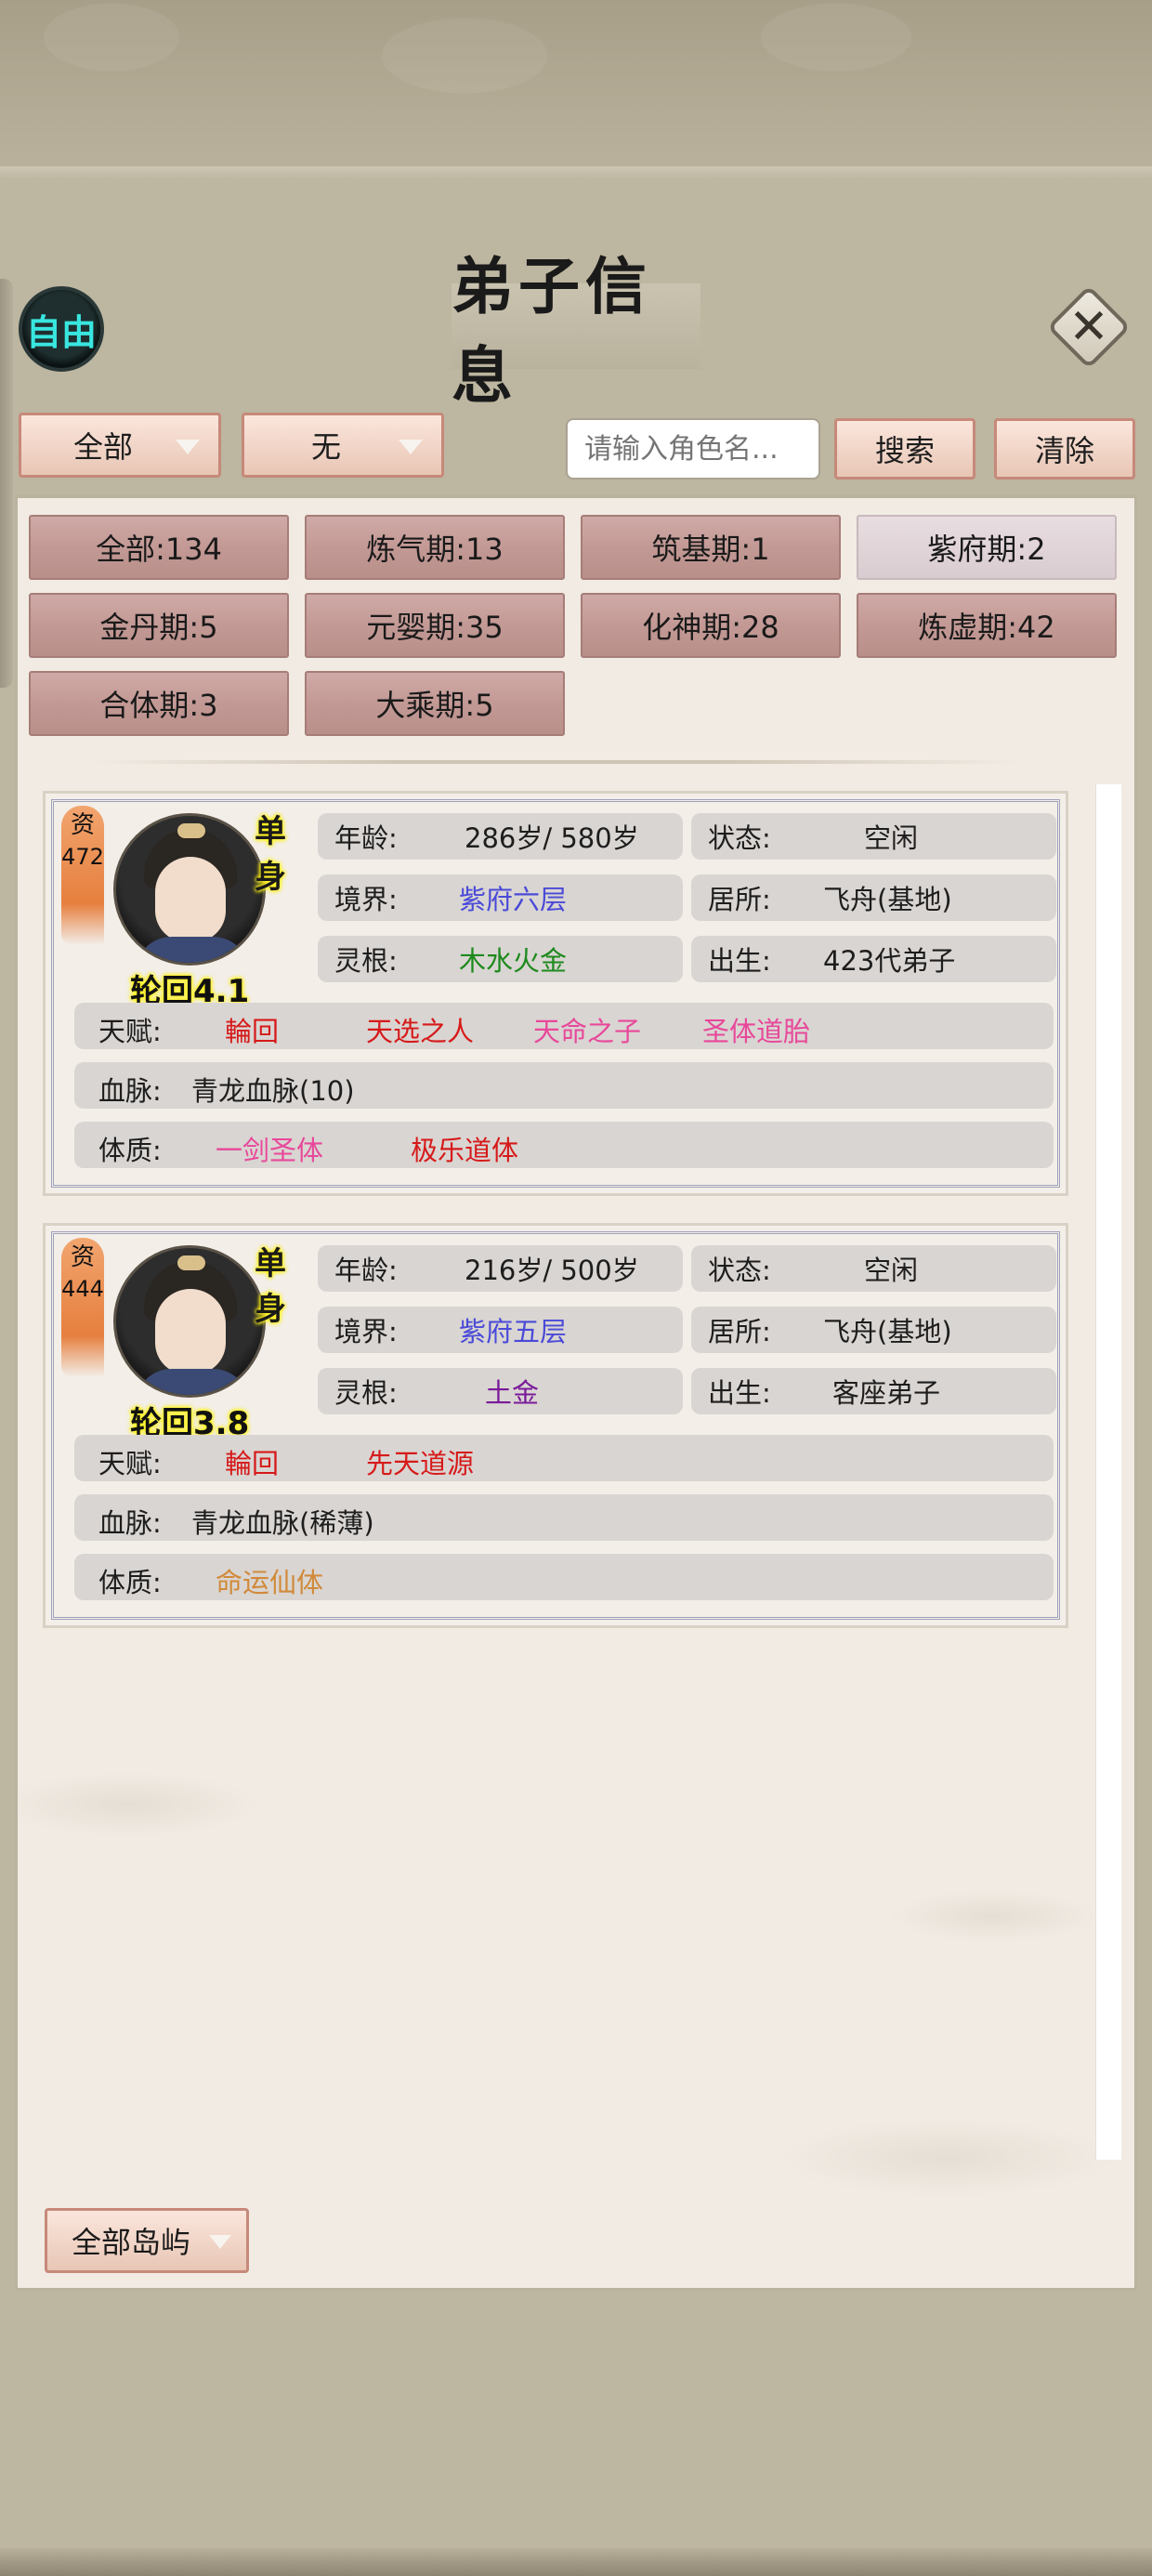 The image size is (1152, 2576). I want to click on talent-row: 天赋: 輪回 先天道源, so click(564, 1458).